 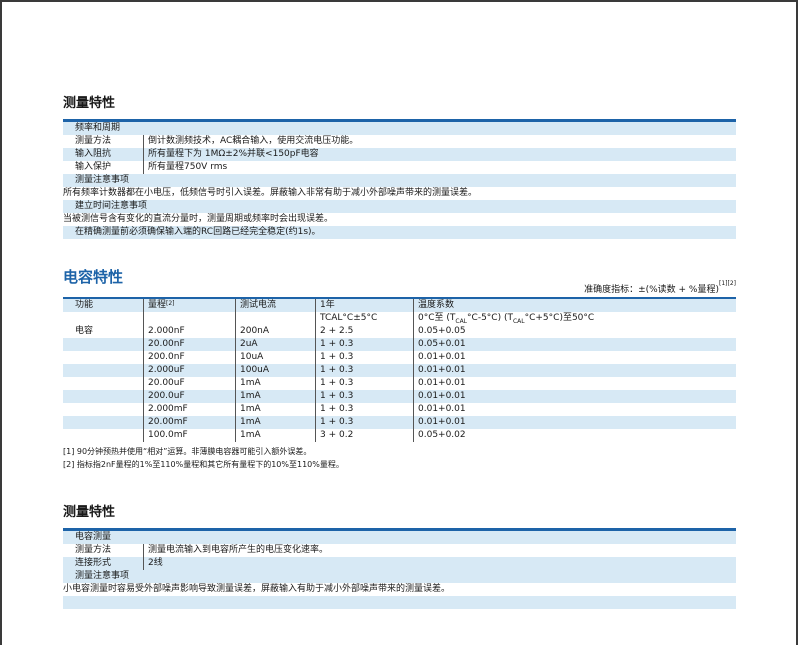 What do you see at coordinates (399, 422) in the screenshot?
I see `table-row: 20.00mF 1mA 1 + 0.3 0.01+0.01` at bounding box center [399, 422].